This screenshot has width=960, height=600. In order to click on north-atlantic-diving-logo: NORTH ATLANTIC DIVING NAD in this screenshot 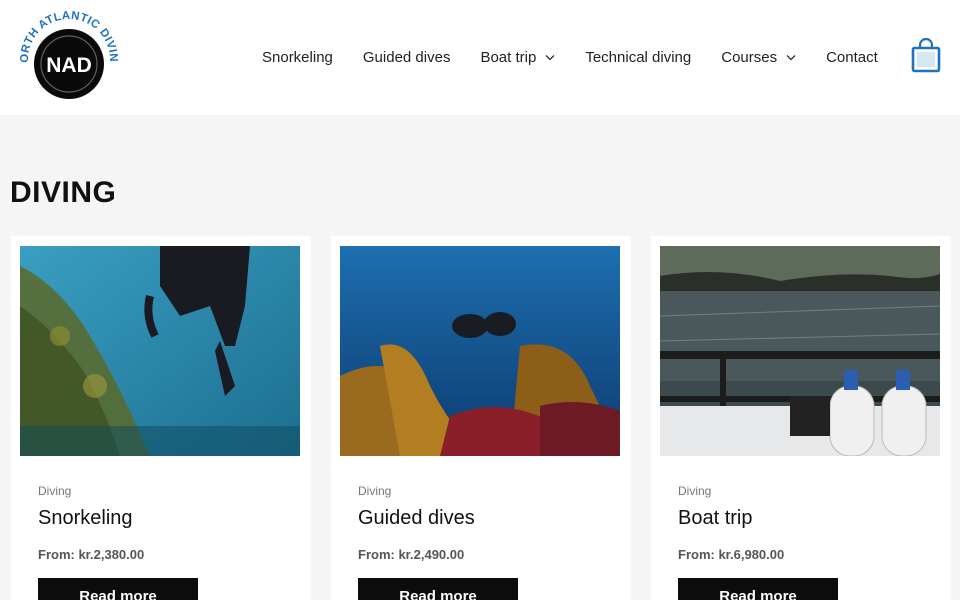, I will do `click(69, 58)`.